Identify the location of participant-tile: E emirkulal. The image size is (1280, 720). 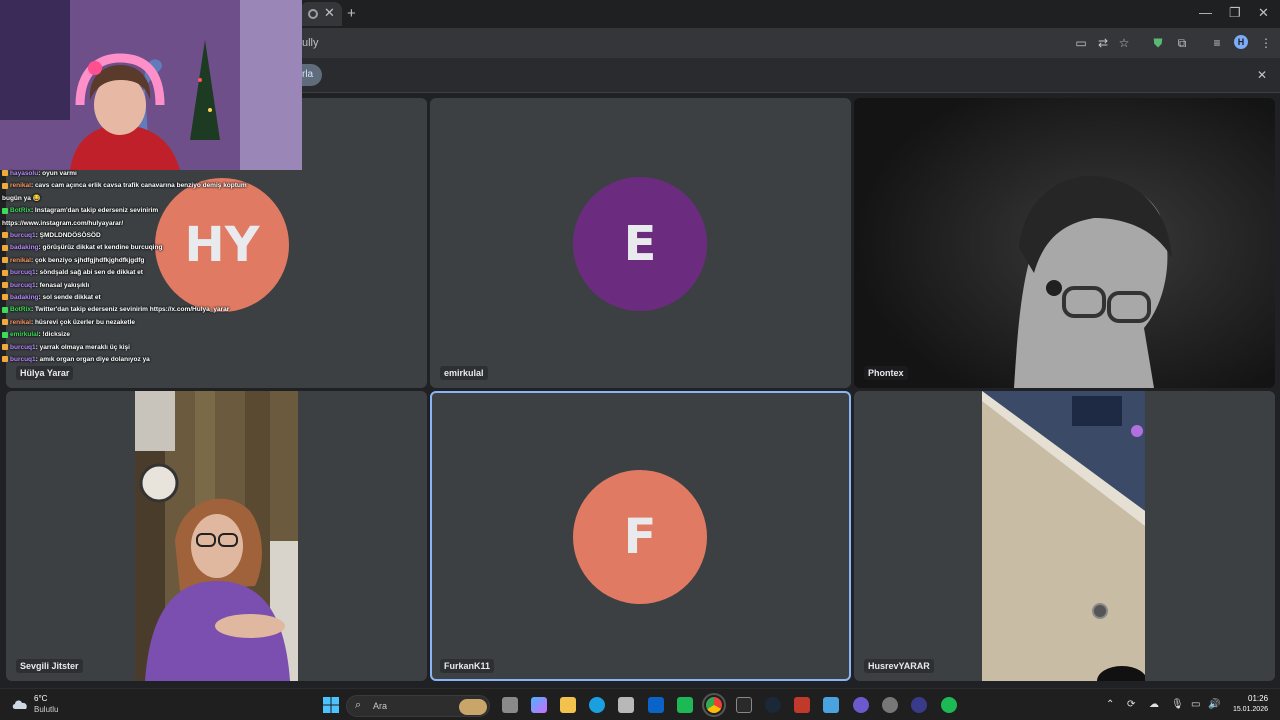
(640, 243).